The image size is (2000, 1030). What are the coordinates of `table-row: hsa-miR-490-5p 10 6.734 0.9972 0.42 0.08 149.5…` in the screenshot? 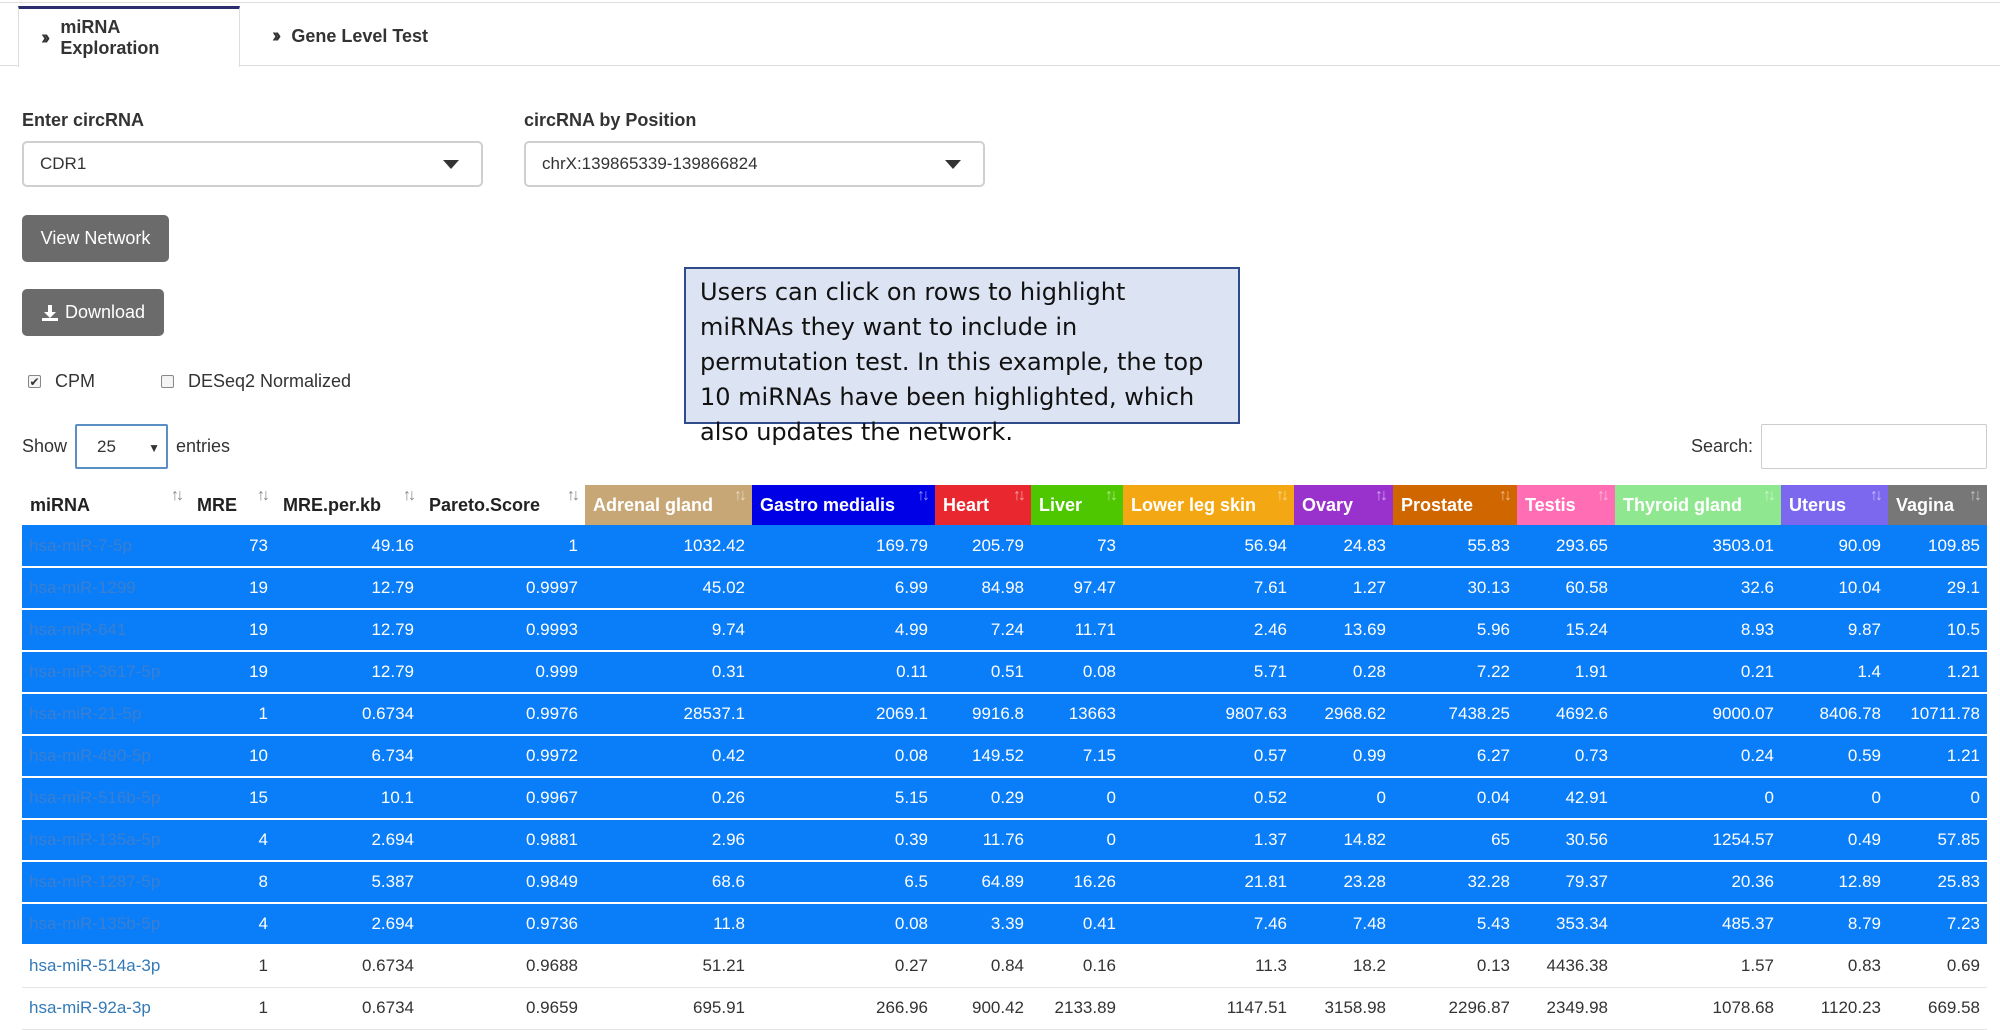 It's located at (1004, 756).